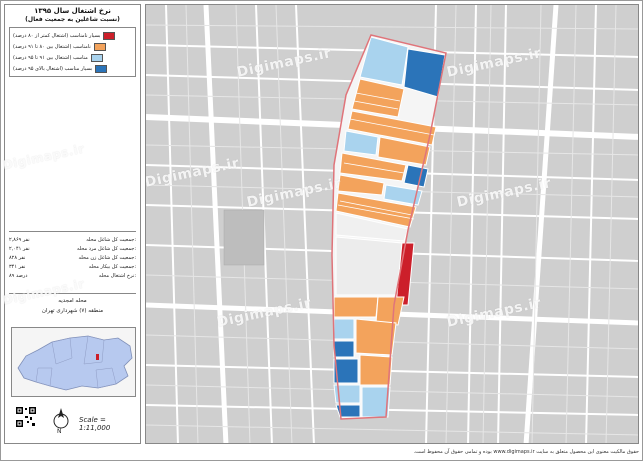 This screenshot has width=643, height=461. I want to click on inset-map, so click(73, 362).